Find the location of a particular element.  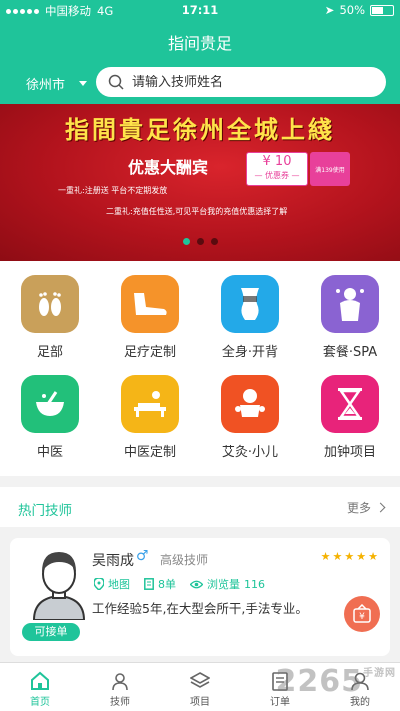

more-link: 更多 is located at coordinates (366, 507).